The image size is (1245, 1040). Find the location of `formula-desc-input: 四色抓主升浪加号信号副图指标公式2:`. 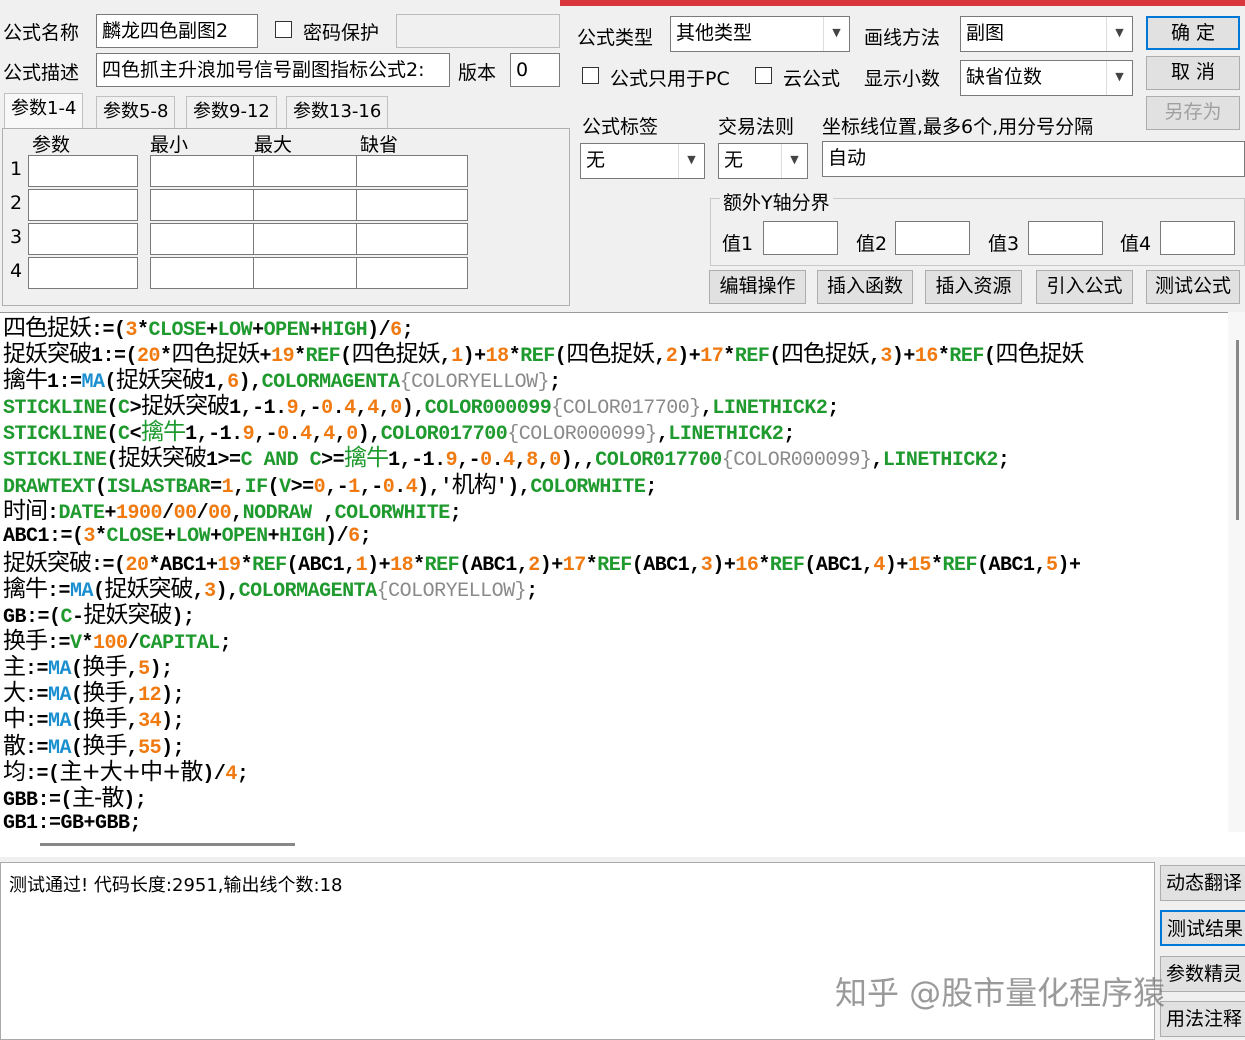

formula-desc-input: 四色抓主升浪加号信号副图指标公式2: is located at coordinates (273, 70).